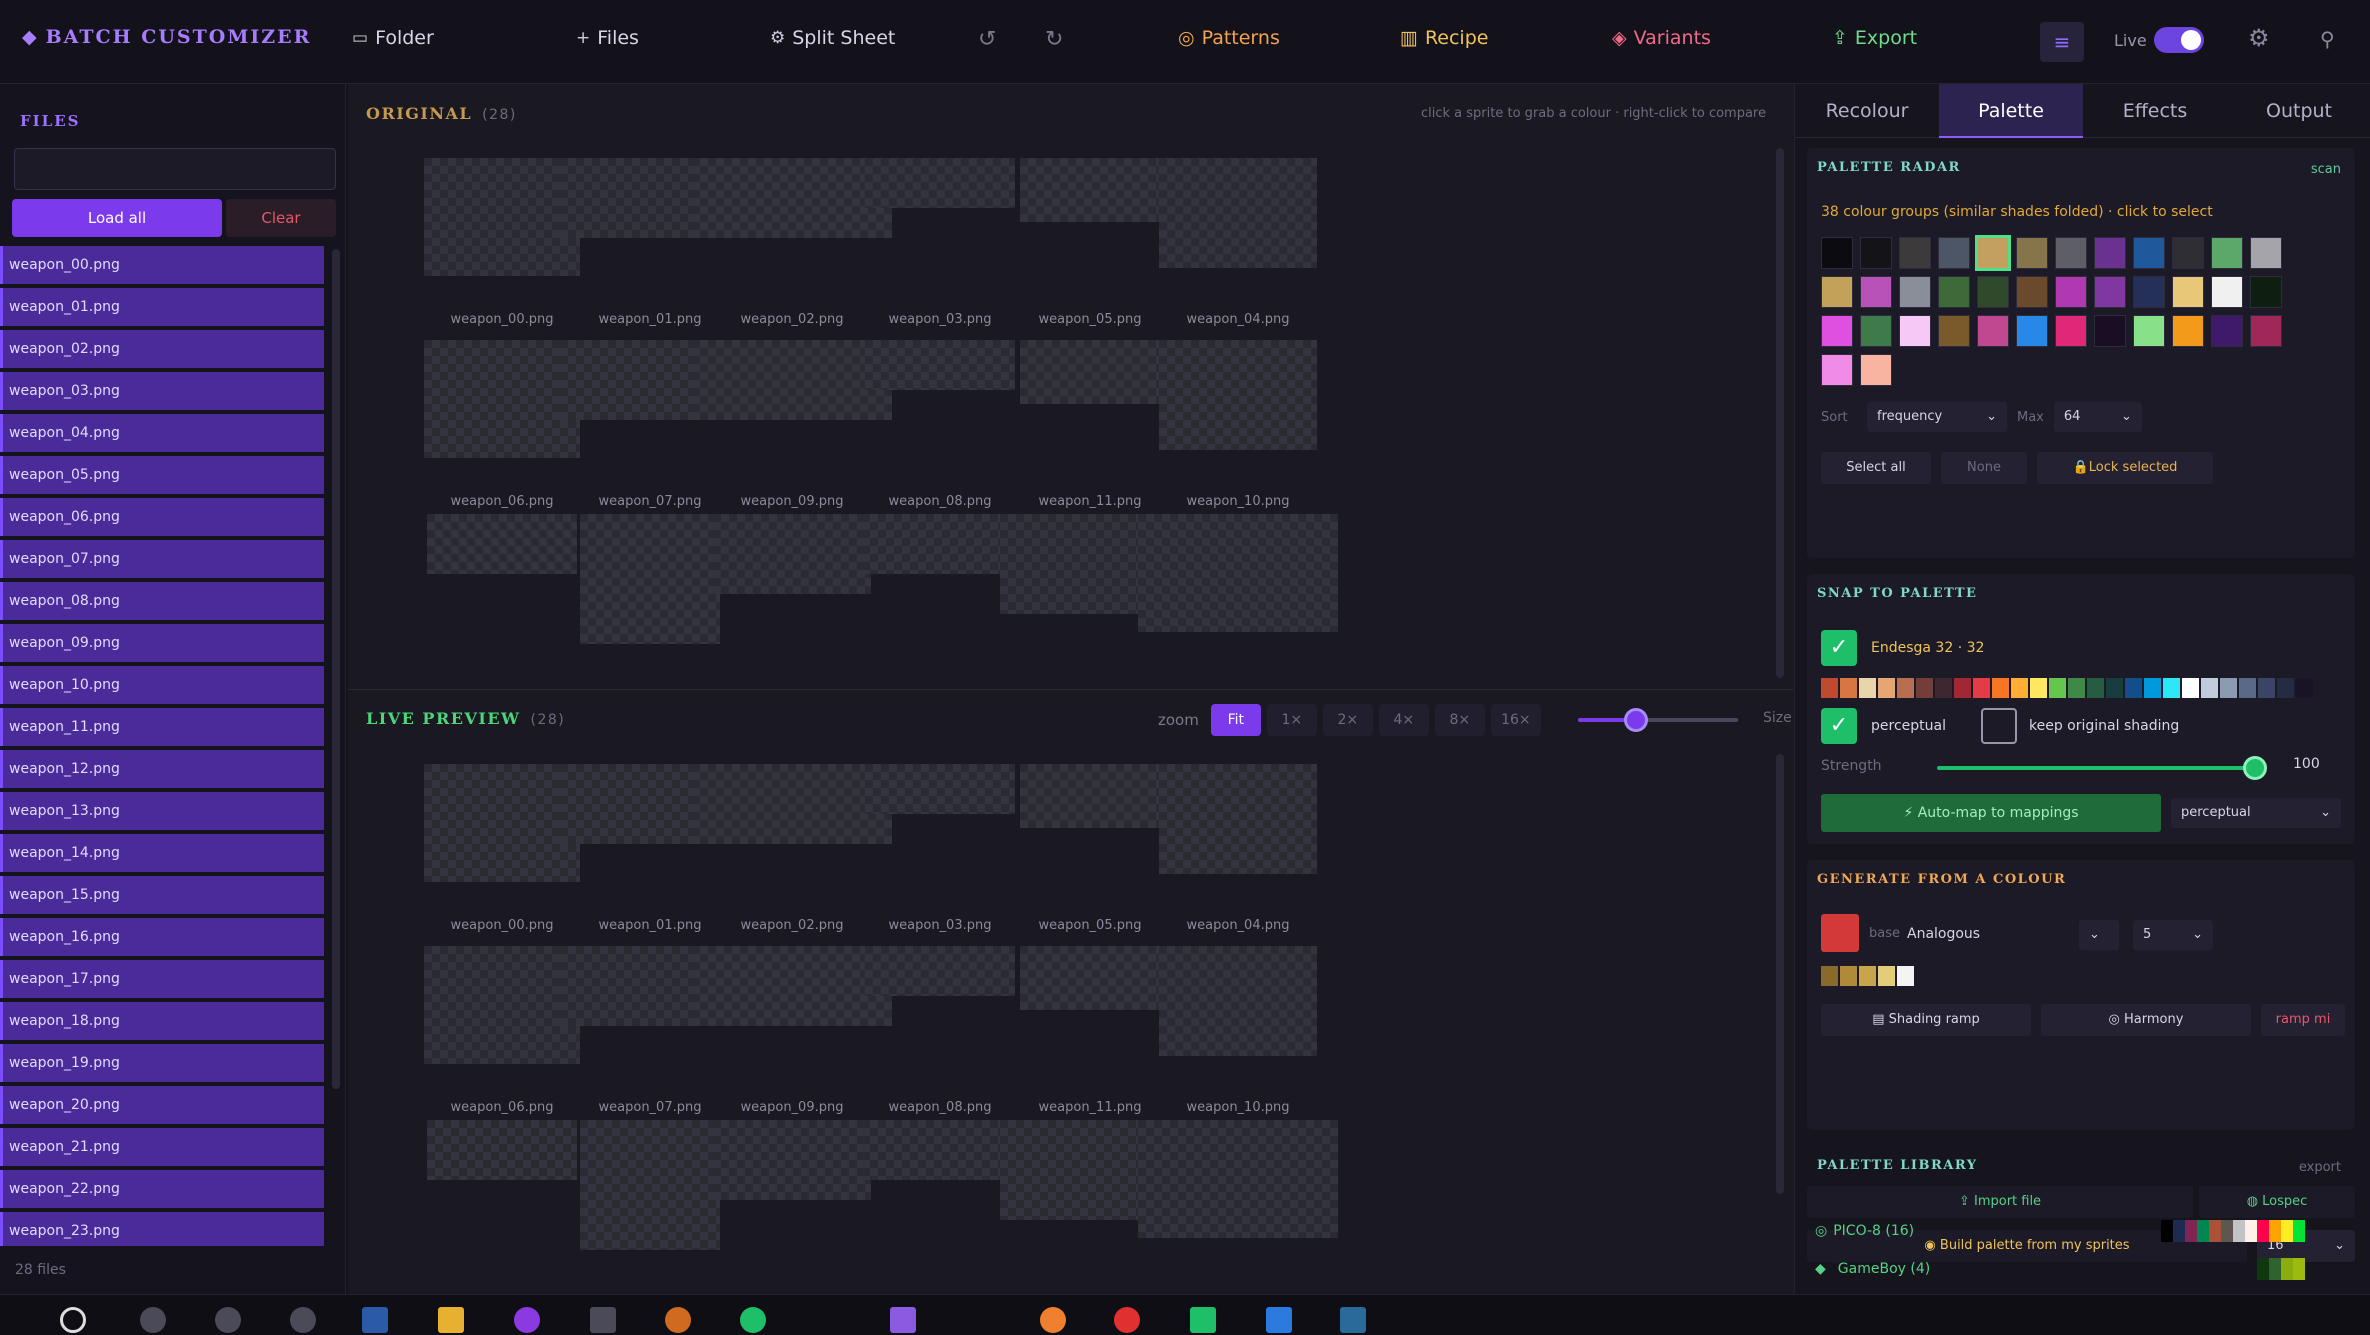 Image resolution: width=2370 pixels, height=1335 pixels. Describe the element at coordinates (162, 1189) in the screenshot. I see `file-list-item: weapon_22.png` at that location.